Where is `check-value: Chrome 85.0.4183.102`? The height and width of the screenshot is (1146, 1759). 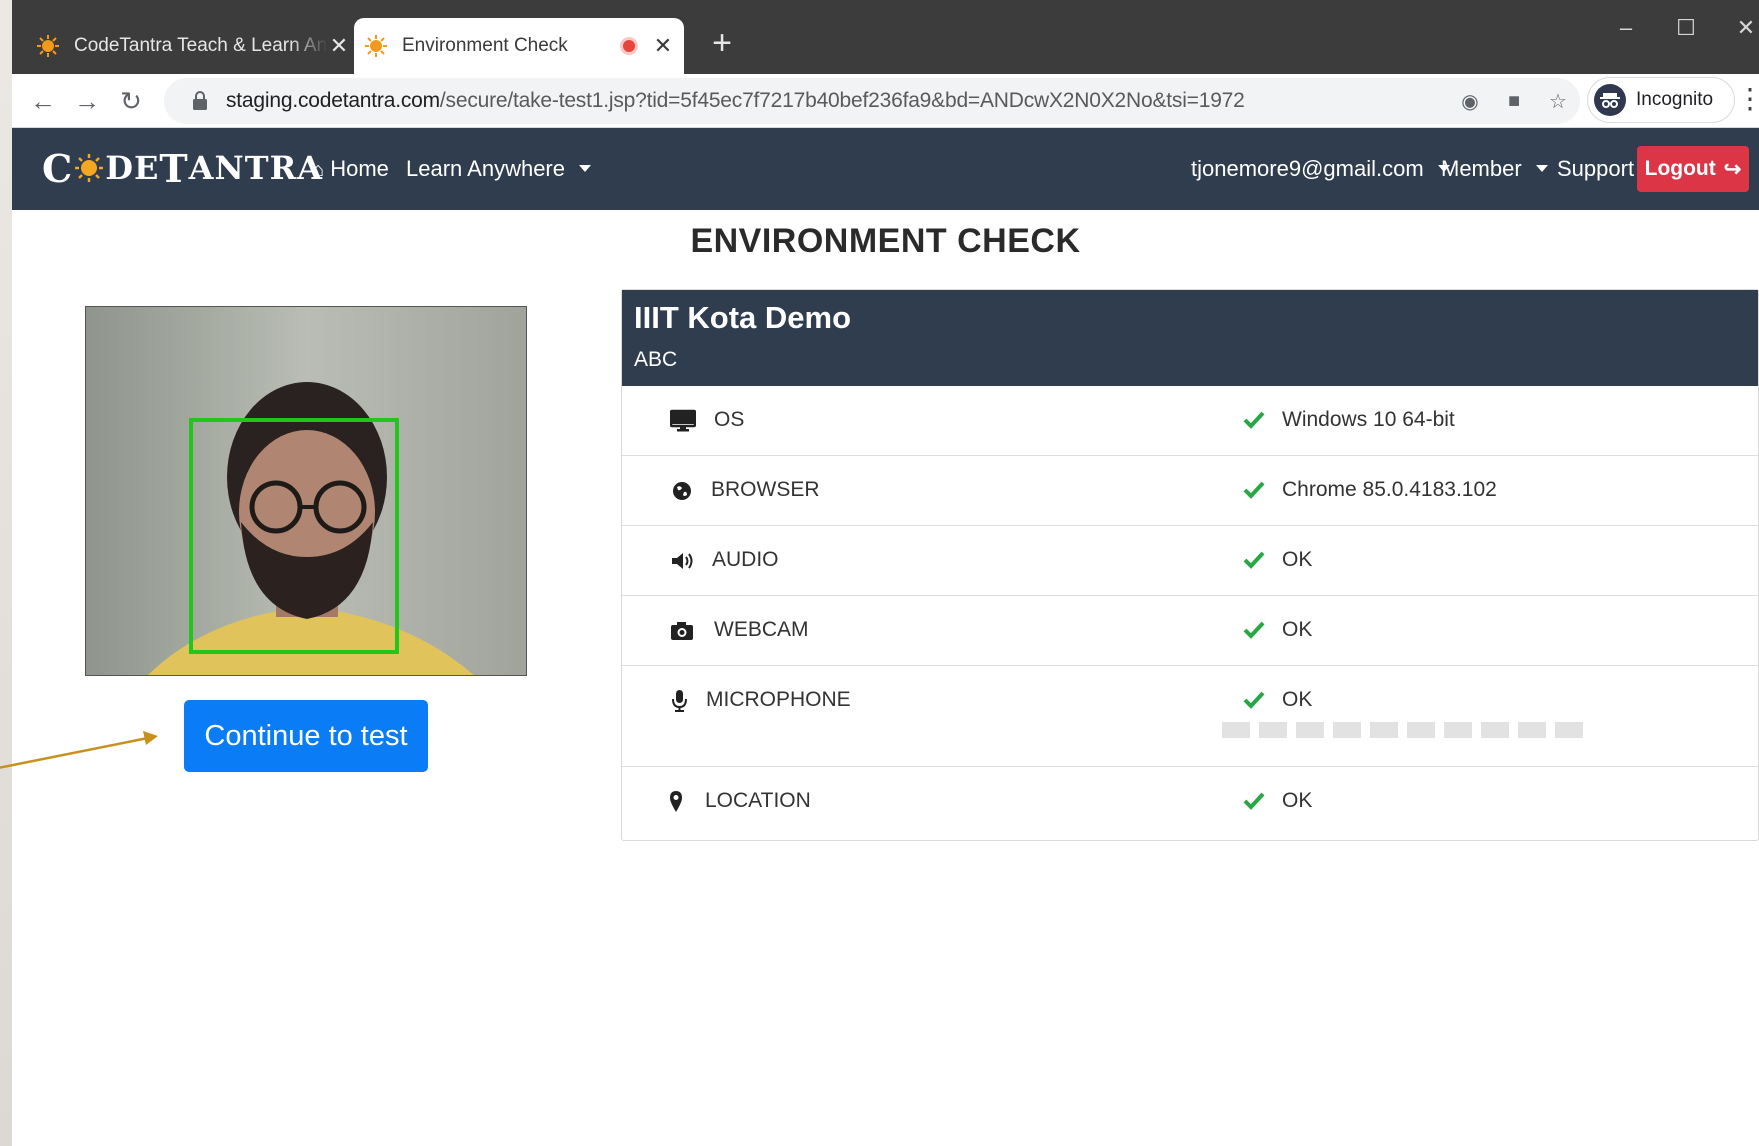 check-value: Chrome 85.0.4183.102 is located at coordinates (1389, 489).